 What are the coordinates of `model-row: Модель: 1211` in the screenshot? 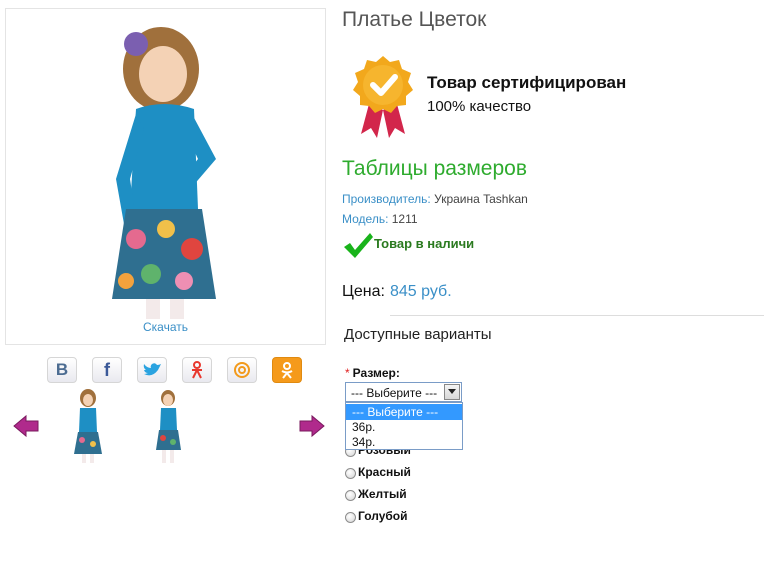 It's located at (380, 219).